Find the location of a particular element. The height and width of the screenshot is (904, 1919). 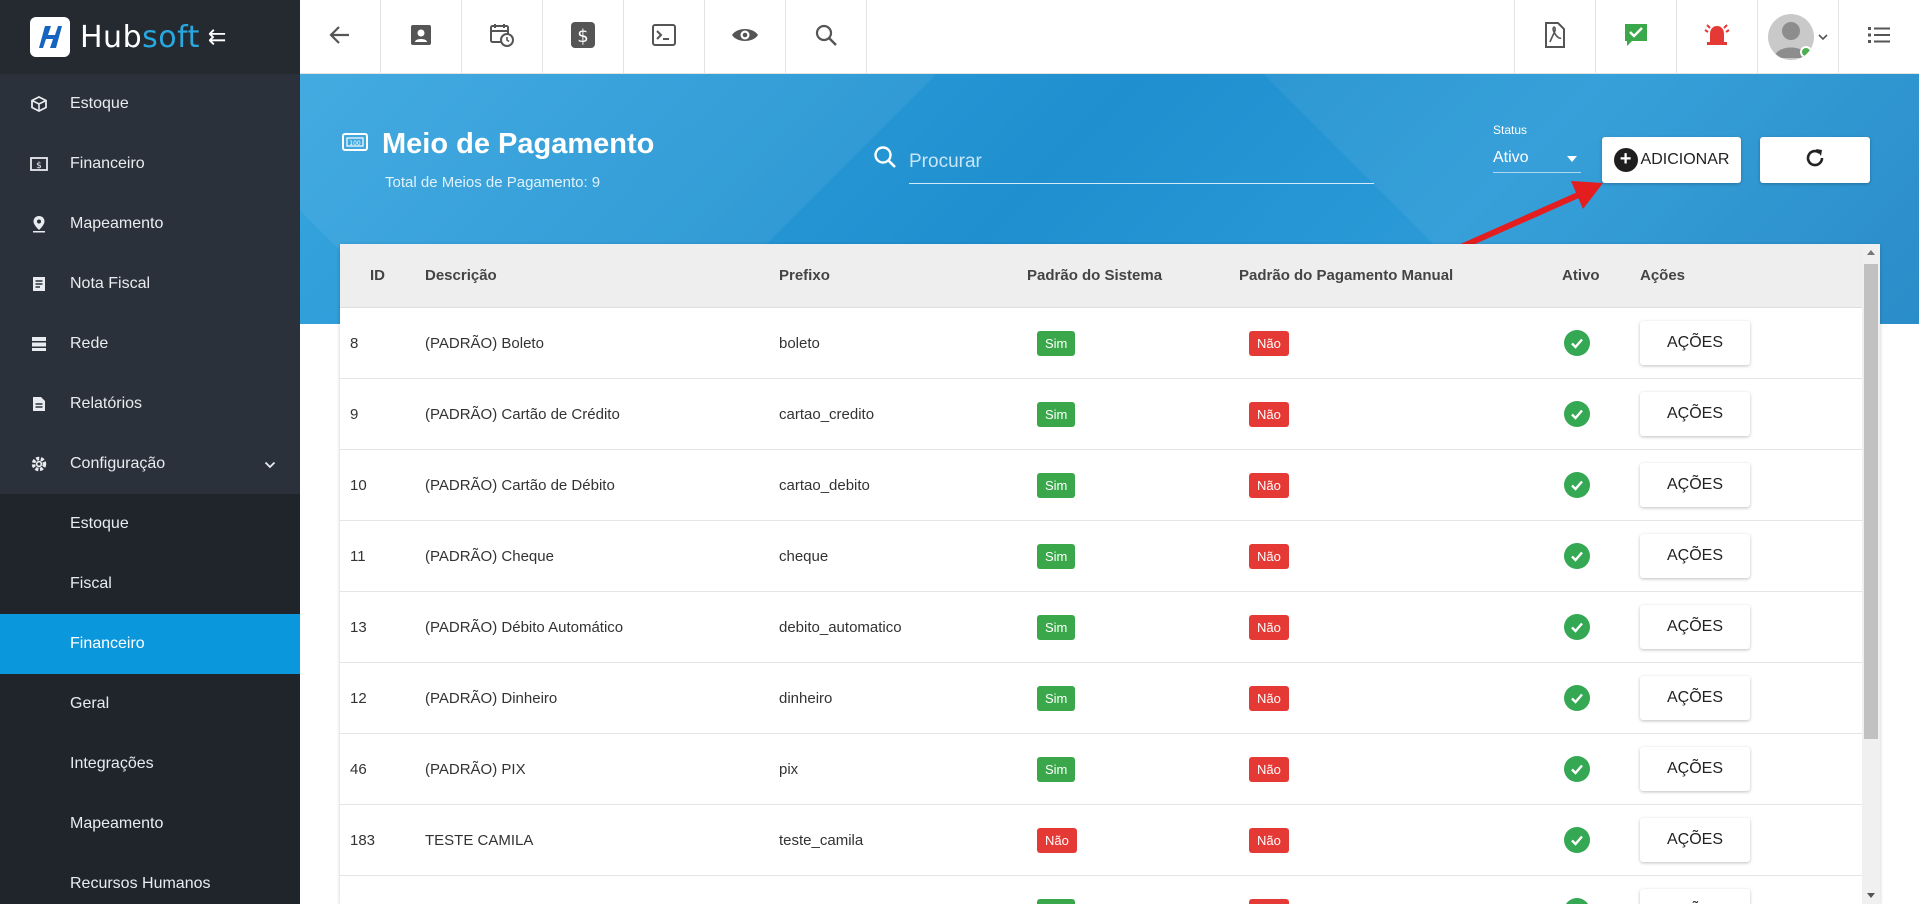

scroll-down-icon is located at coordinates (1871, 895).